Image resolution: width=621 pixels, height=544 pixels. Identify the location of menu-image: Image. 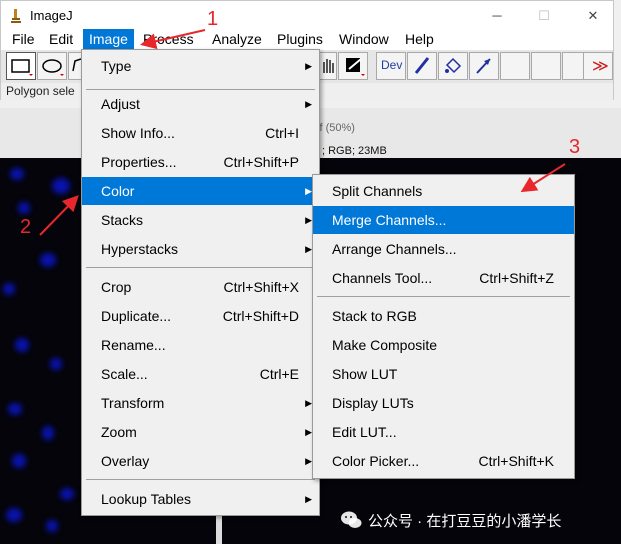
(108, 39).